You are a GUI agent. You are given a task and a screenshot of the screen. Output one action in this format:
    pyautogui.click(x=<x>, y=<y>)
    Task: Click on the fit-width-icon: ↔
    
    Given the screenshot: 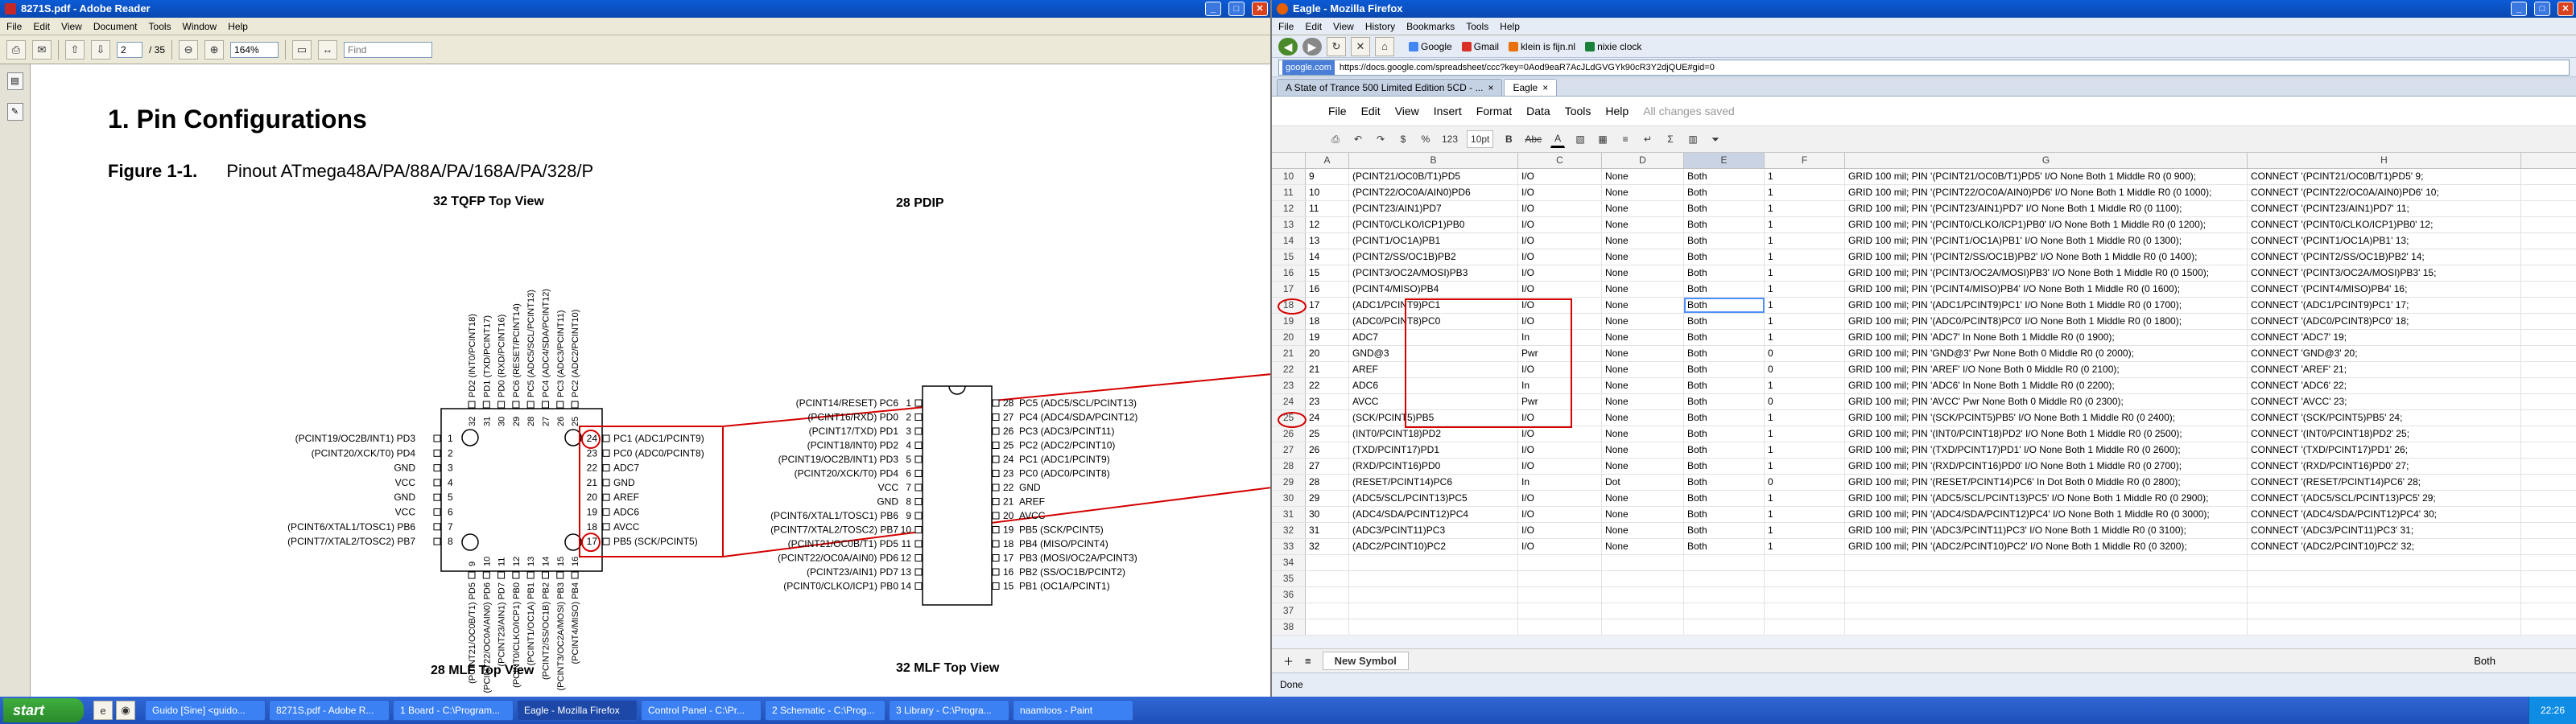 What is the action you would take?
    pyautogui.click(x=328, y=49)
    